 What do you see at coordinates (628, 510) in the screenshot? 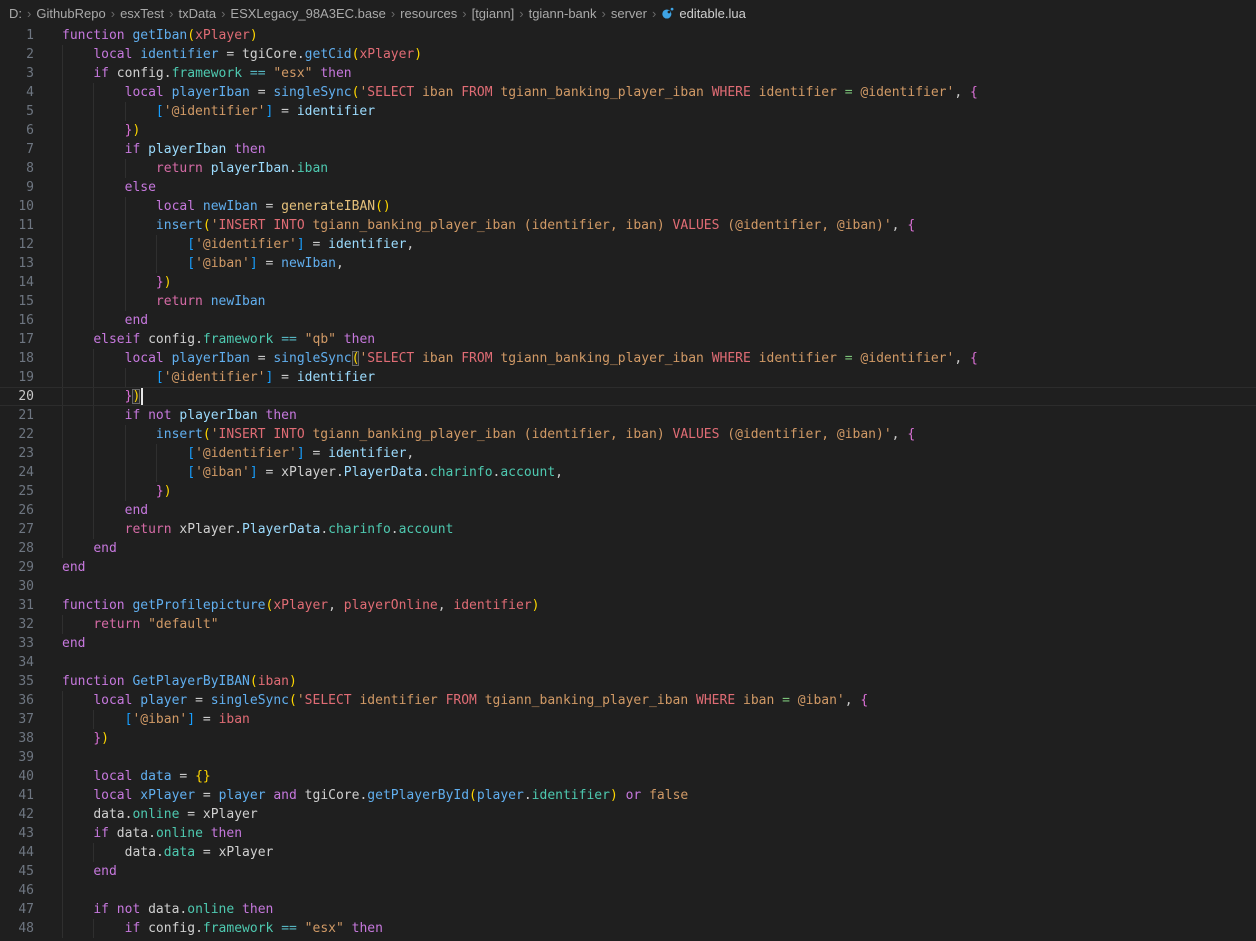
I see `code-line: 26 end` at bounding box center [628, 510].